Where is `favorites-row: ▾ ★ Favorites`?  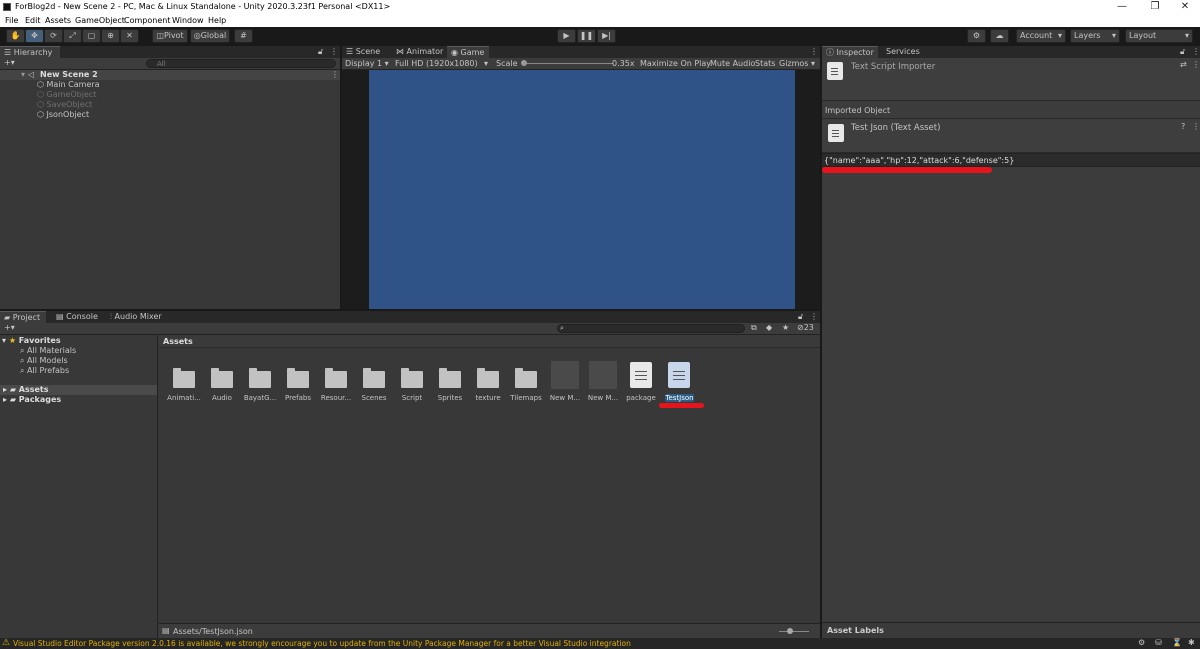
favorites-row: ▾ ★ Favorites is located at coordinates (31, 341).